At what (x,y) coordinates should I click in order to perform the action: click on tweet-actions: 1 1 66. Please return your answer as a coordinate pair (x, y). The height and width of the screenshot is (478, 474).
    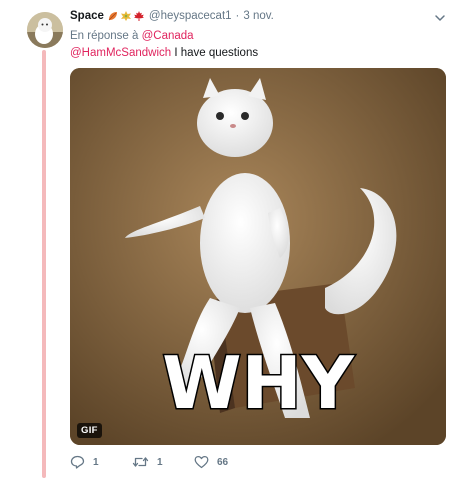
    Looking at the image, I should click on (149, 462).